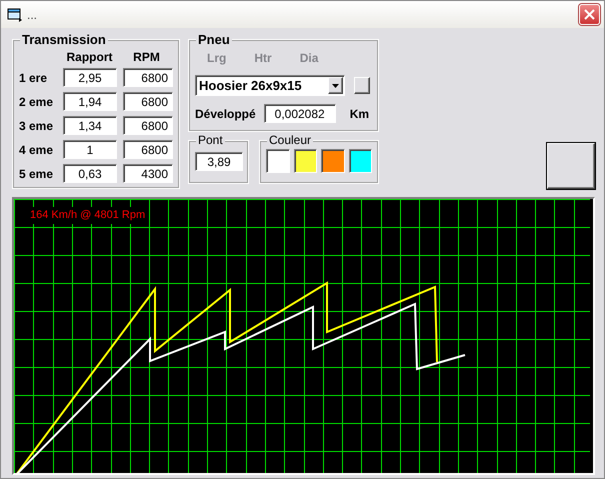 This screenshot has width=605, height=479. What do you see at coordinates (225, 114) in the screenshot?
I see `developpe-label: Développé` at bounding box center [225, 114].